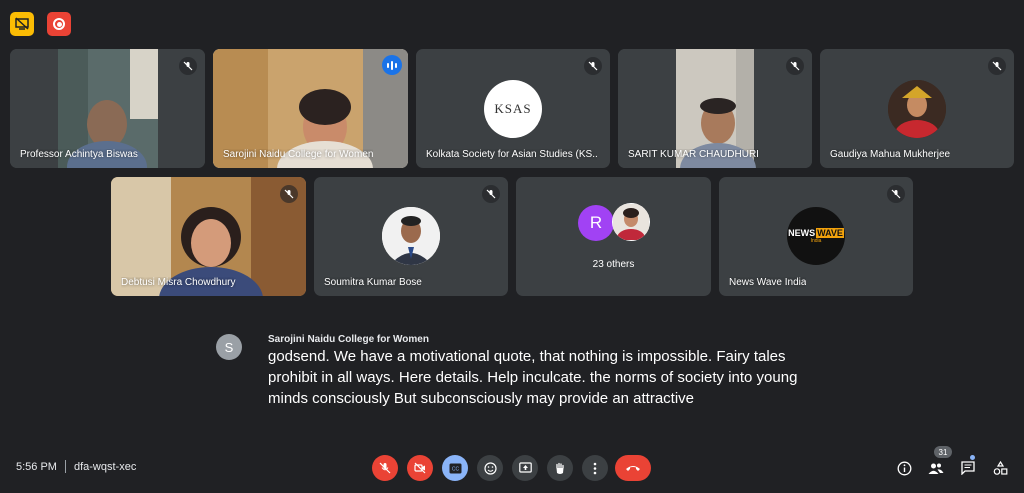 The image size is (1024, 493). I want to click on participant-name: News Wave India, so click(768, 282).